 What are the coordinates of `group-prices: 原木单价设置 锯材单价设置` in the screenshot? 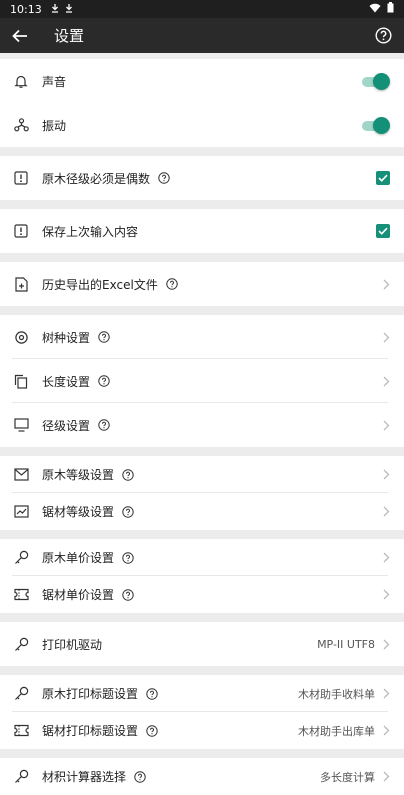 It's located at (202, 576).